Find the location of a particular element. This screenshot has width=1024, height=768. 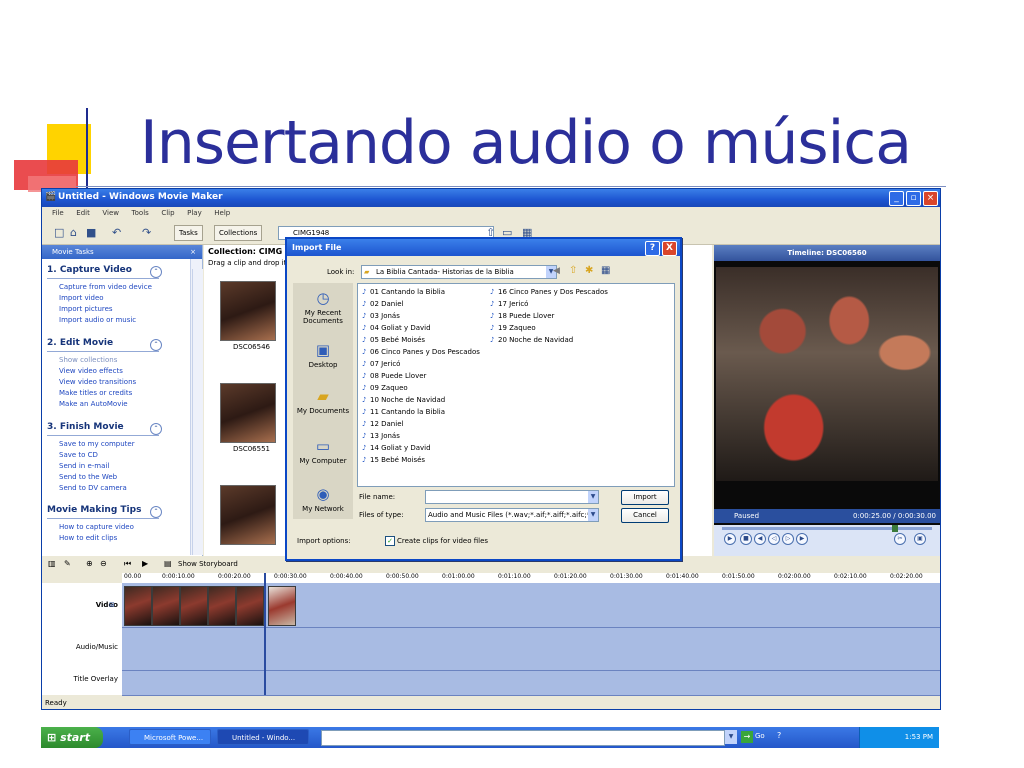

link-import-pictures: Import pictures is located at coordinates (86, 309).